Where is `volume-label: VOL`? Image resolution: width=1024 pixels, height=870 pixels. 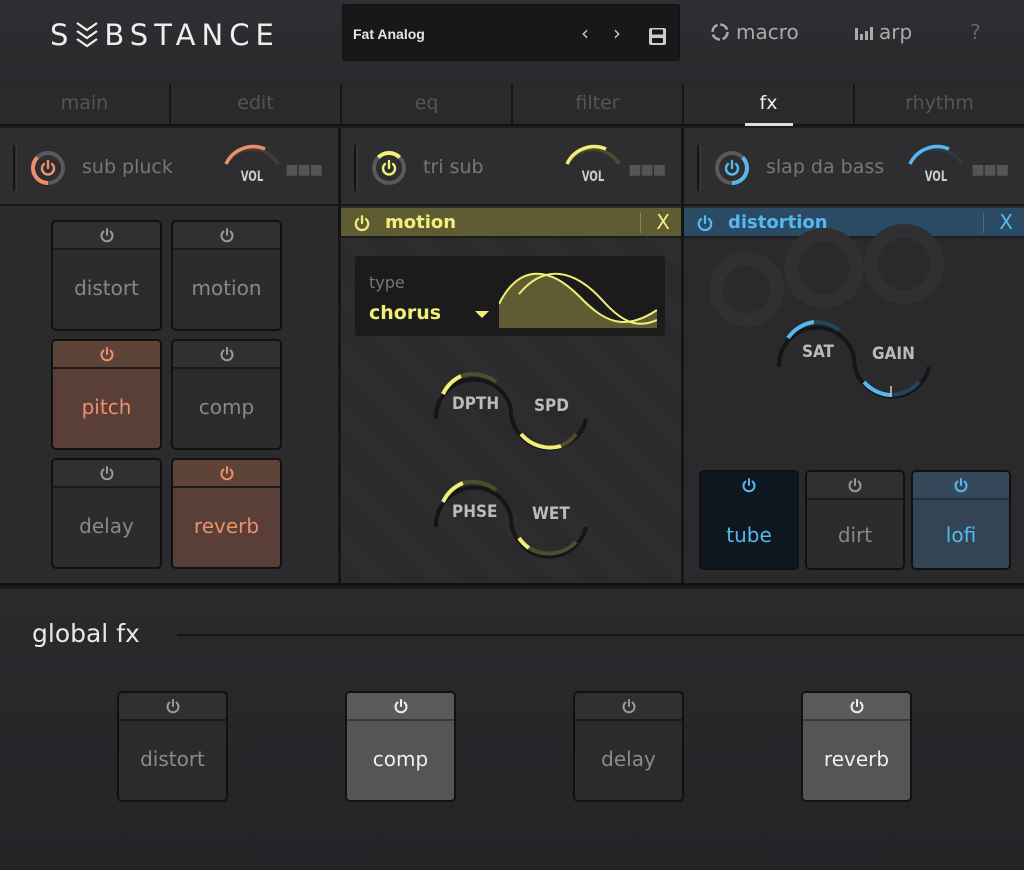
volume-label: VOL is located at coordinates (252, 177).